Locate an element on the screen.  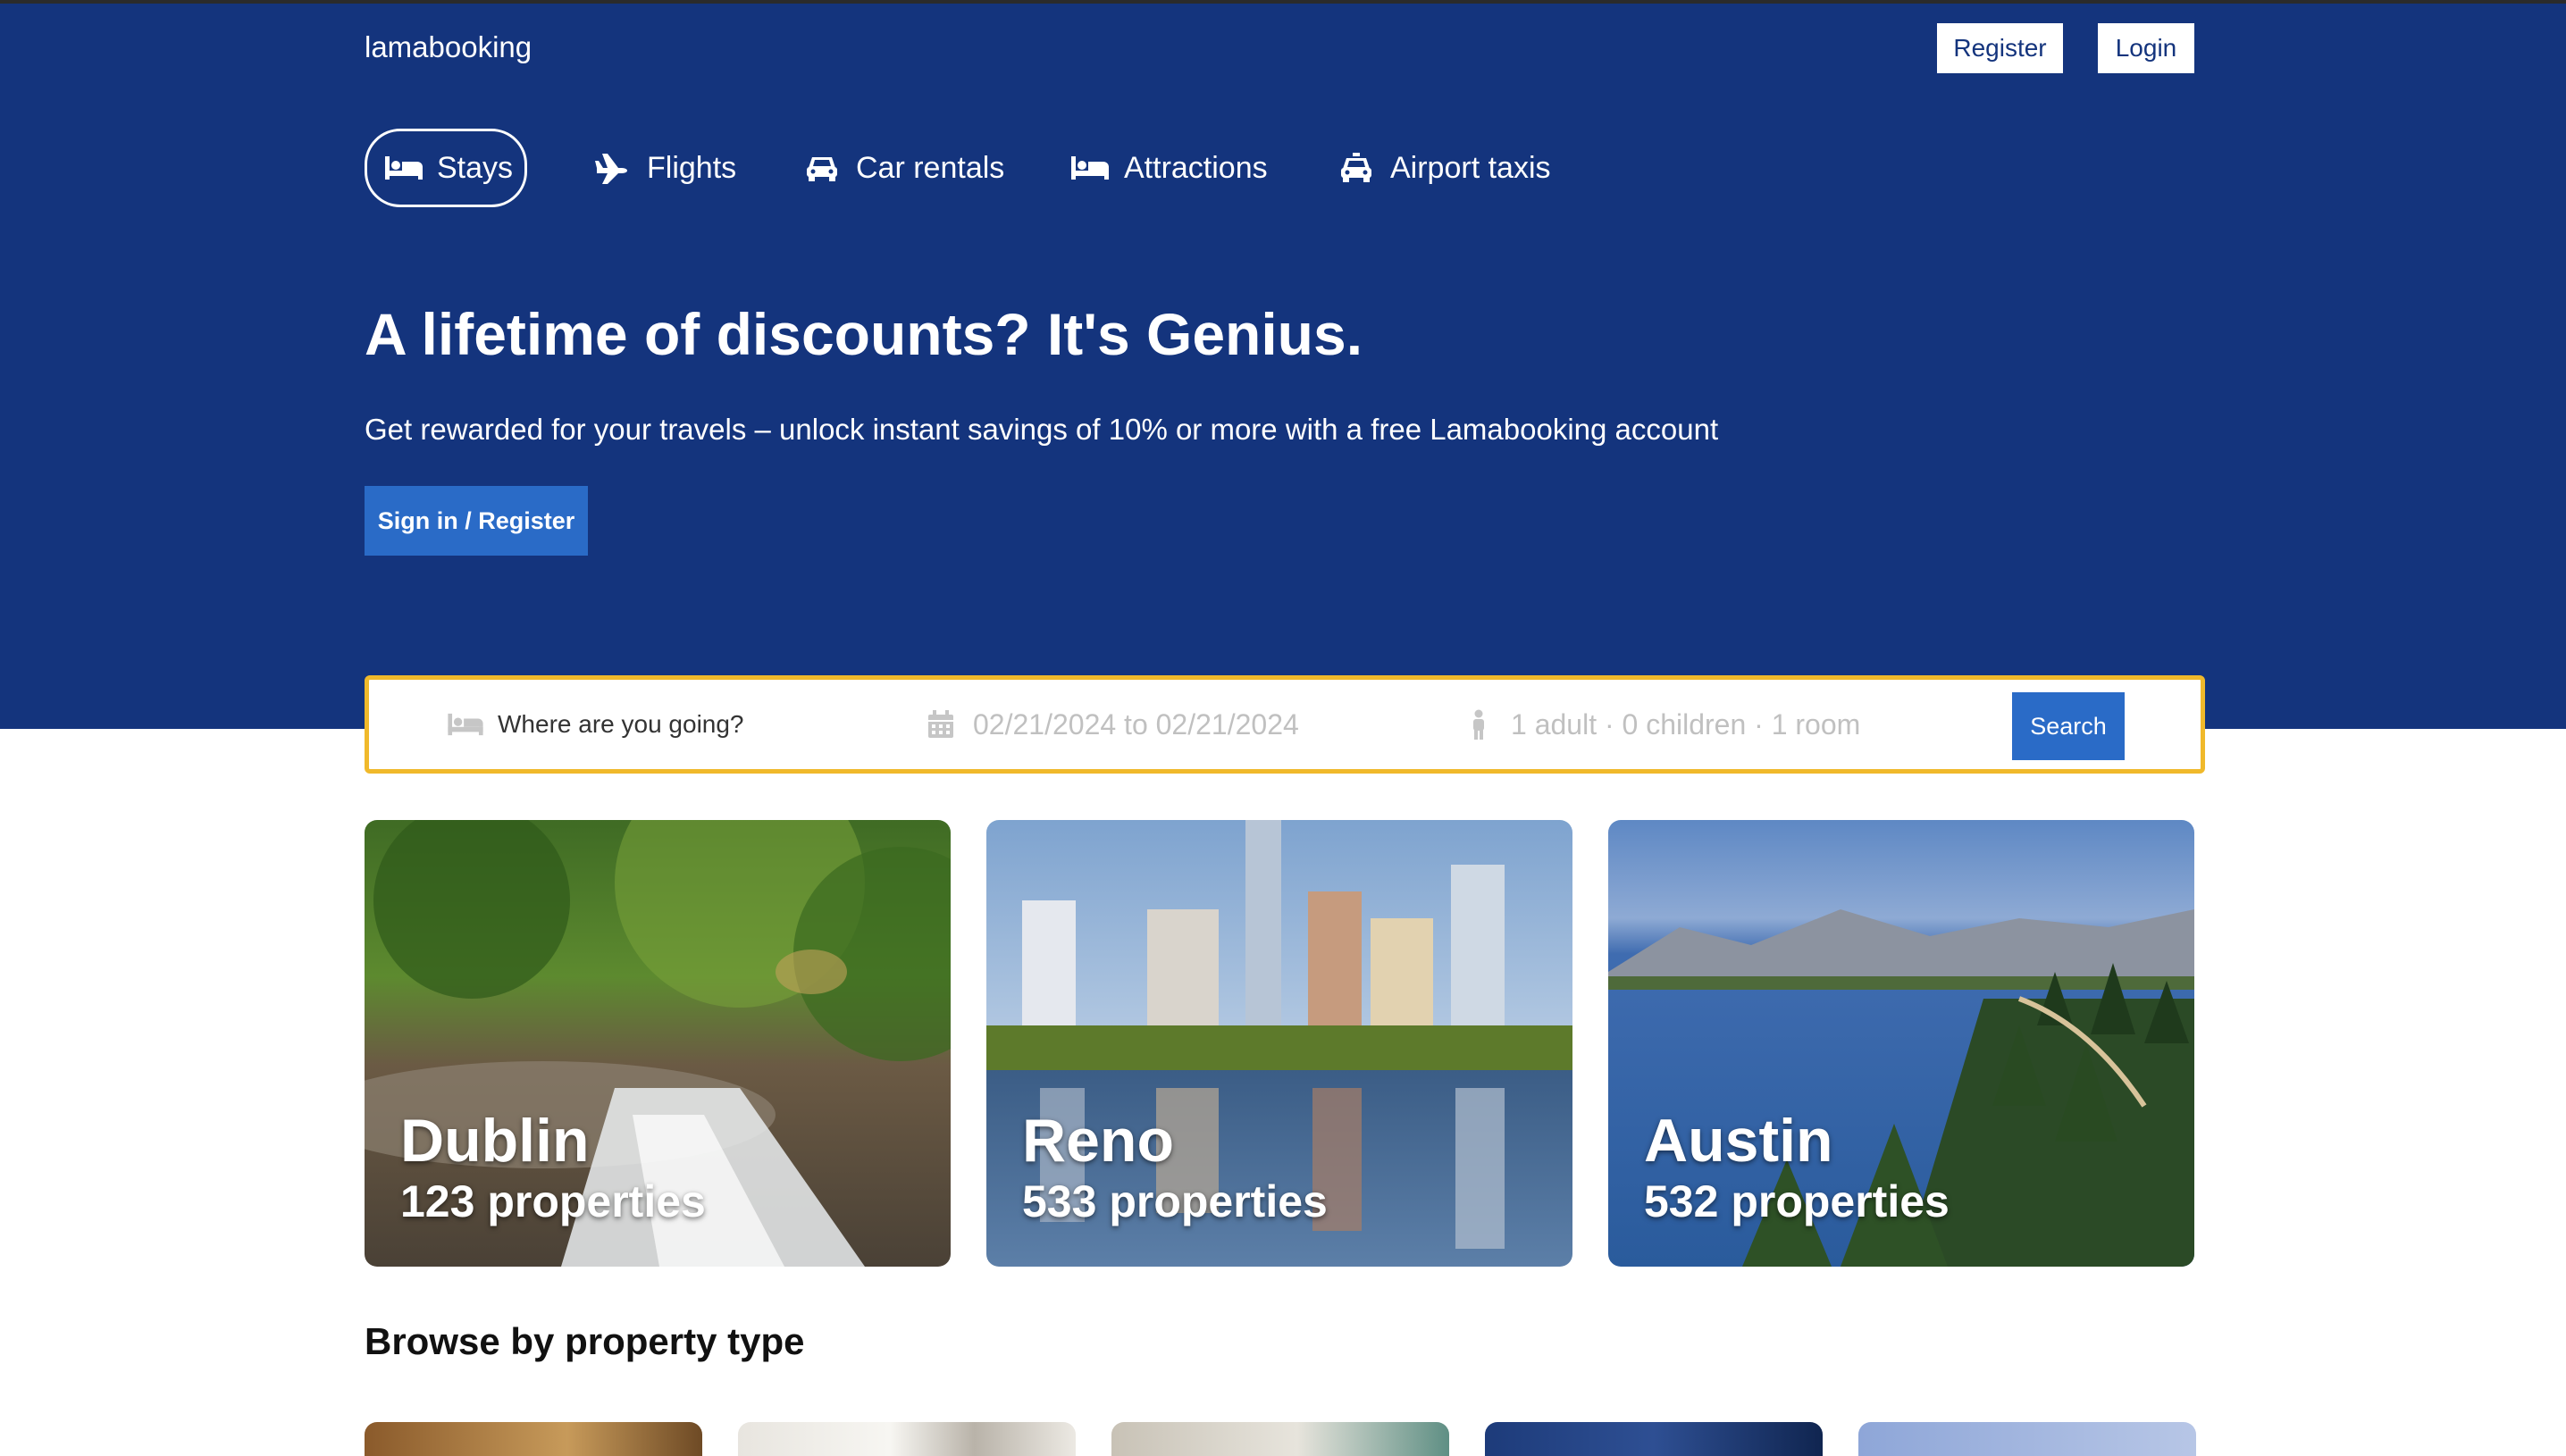
nav-label-attractions: Attractions is located at coordinates (1196, 167).